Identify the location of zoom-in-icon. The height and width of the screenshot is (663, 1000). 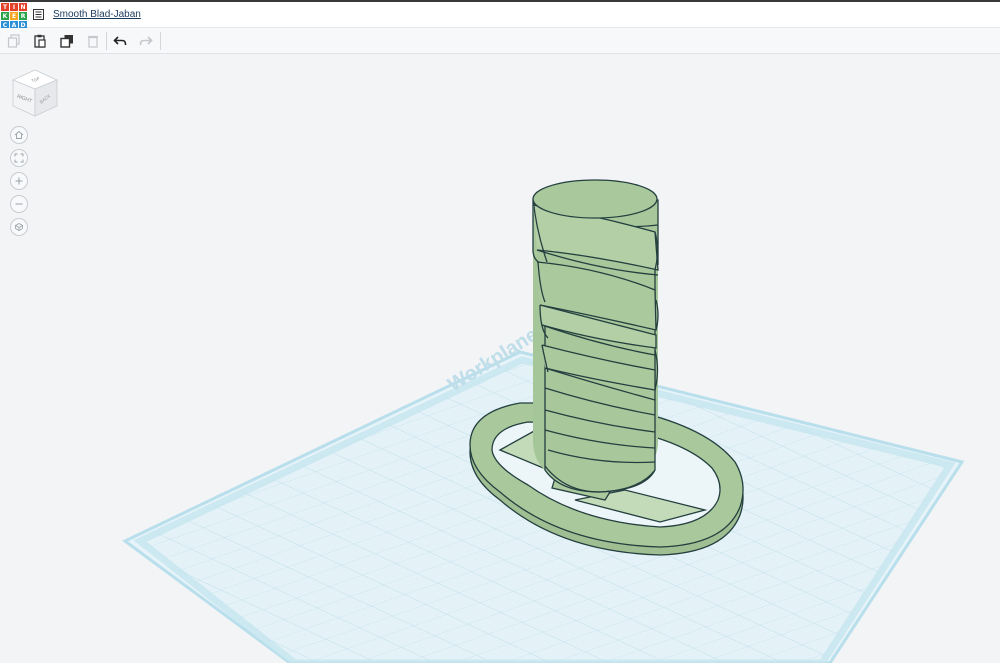
(19, 181).